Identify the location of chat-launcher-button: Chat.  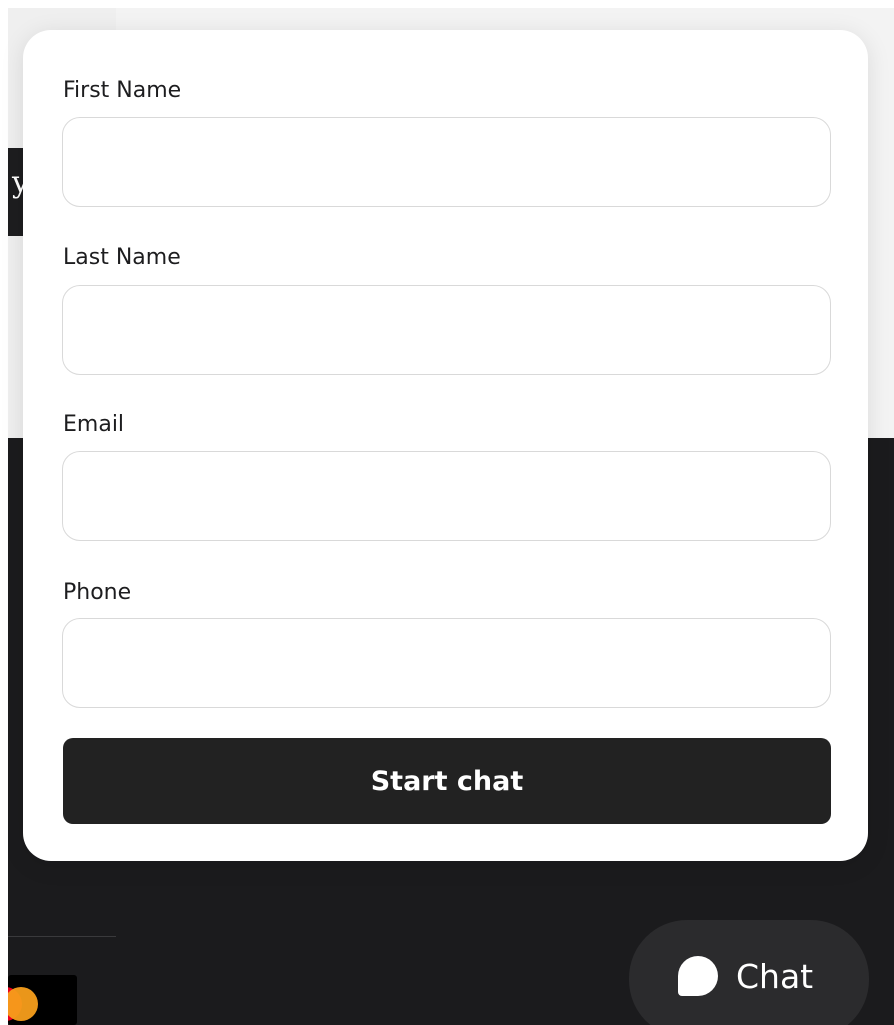
(749, 972).